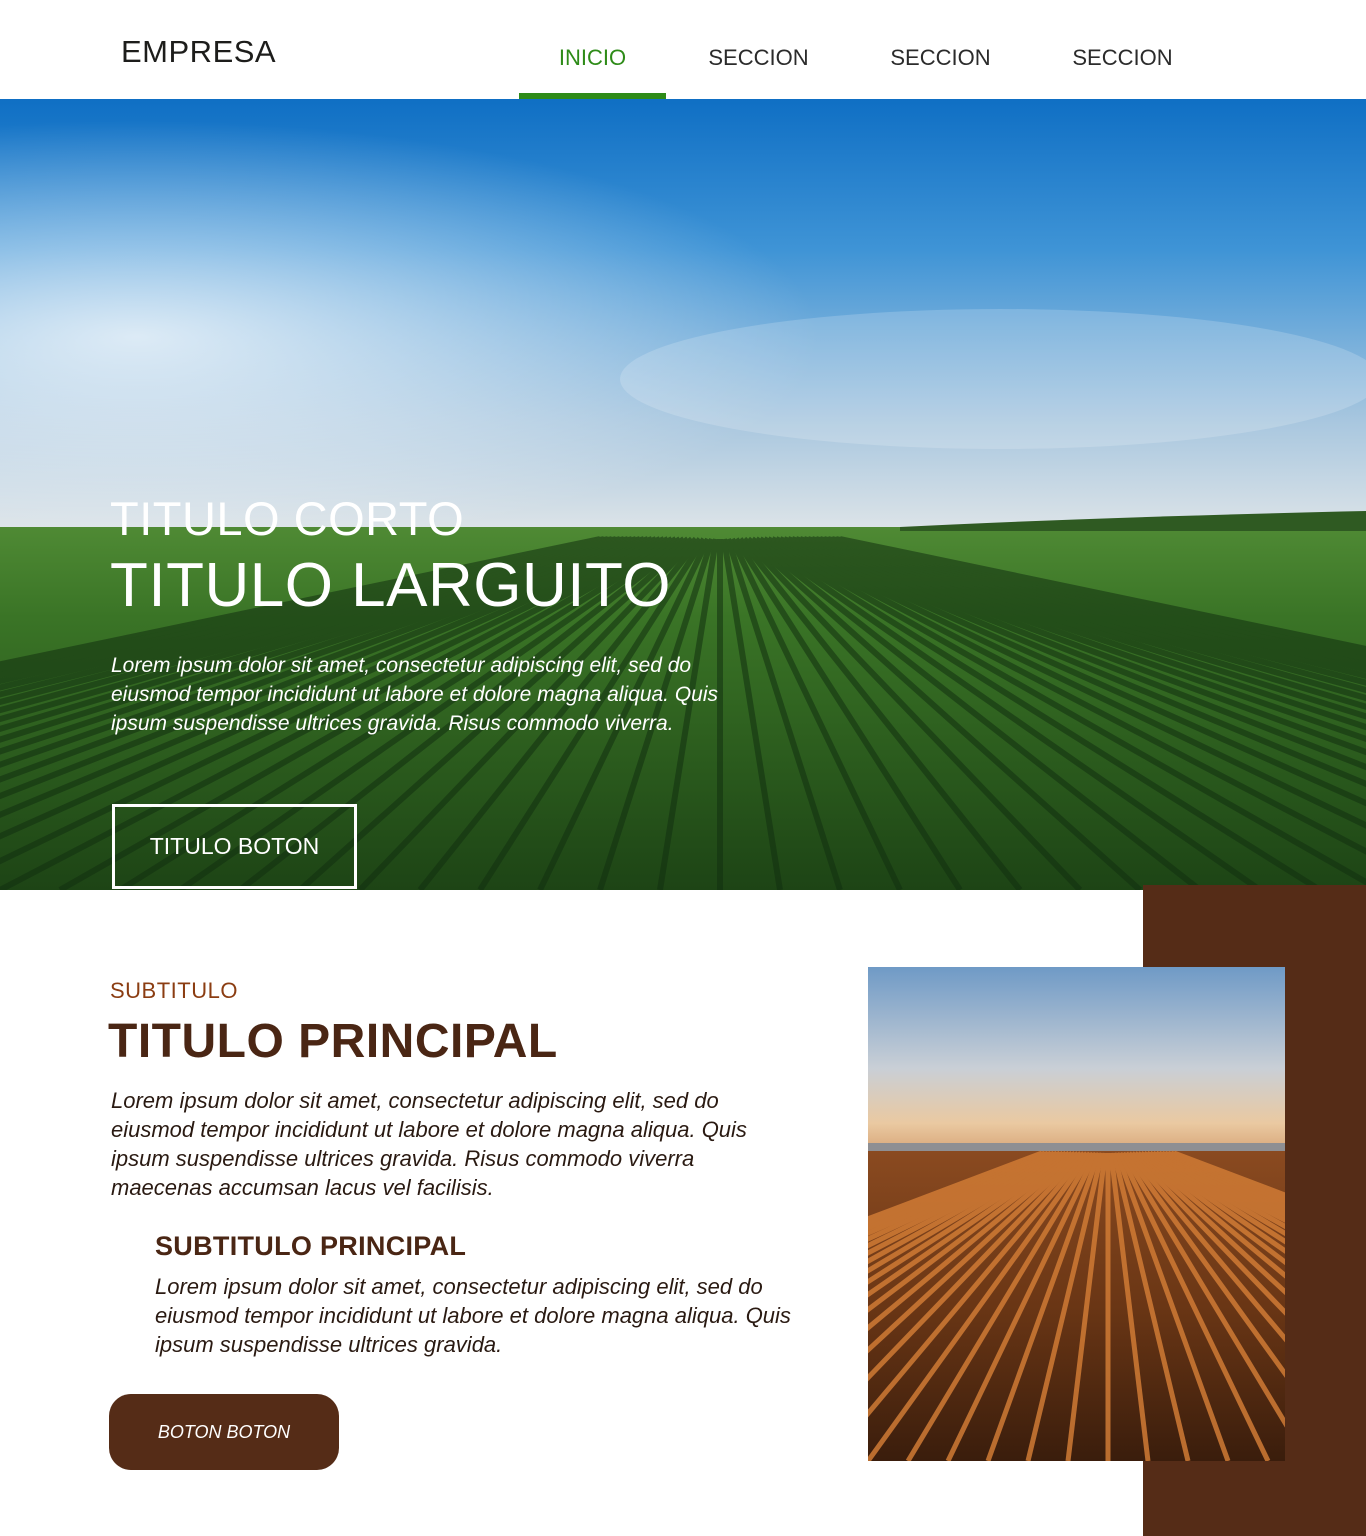  I want to click on nav-item-seccion-3: SECCION, so click(1122, 49).